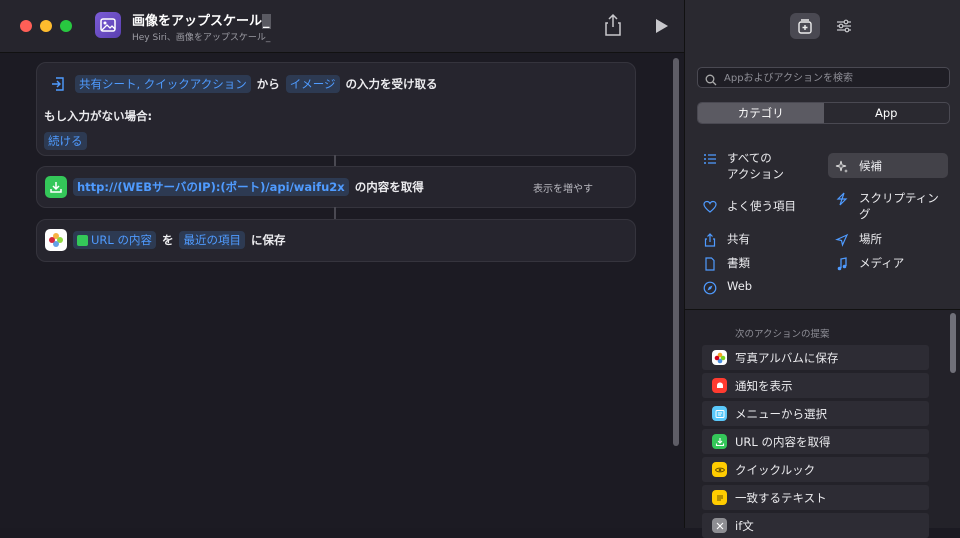 This screenshot has height=538, width=960. What do you see at coordinates (740, 286) in the screenshot?
I see `category-label: Web` at bounding box center [740, 286].